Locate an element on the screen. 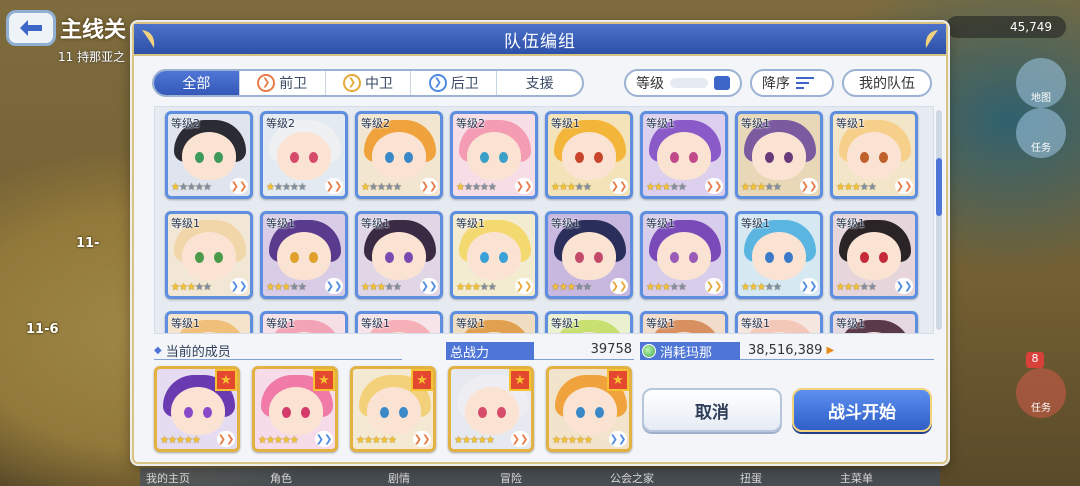  nav-story: 剧情 is located at coordinates (399, 478).